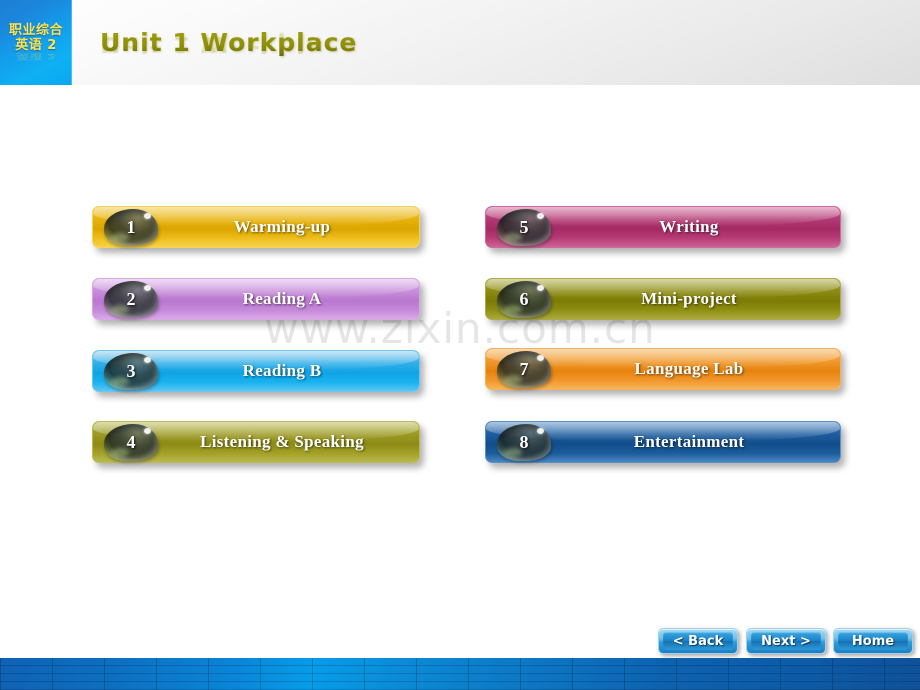 The image size is (920, 690). Describe the element at coordinates (35, 30) in the screenshot. I see `course-logo-line-1: 职业综合` at that location.